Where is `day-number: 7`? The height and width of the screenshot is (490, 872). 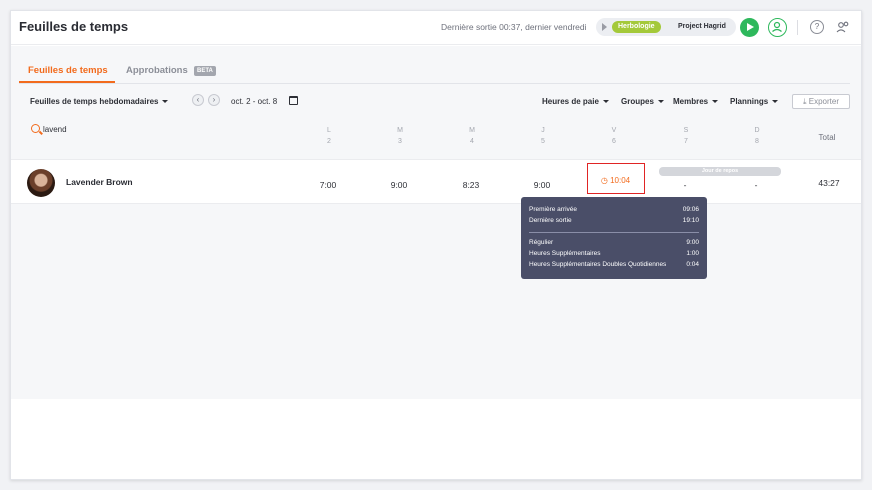
day-number: 7 is located at coordinates (686, 141).